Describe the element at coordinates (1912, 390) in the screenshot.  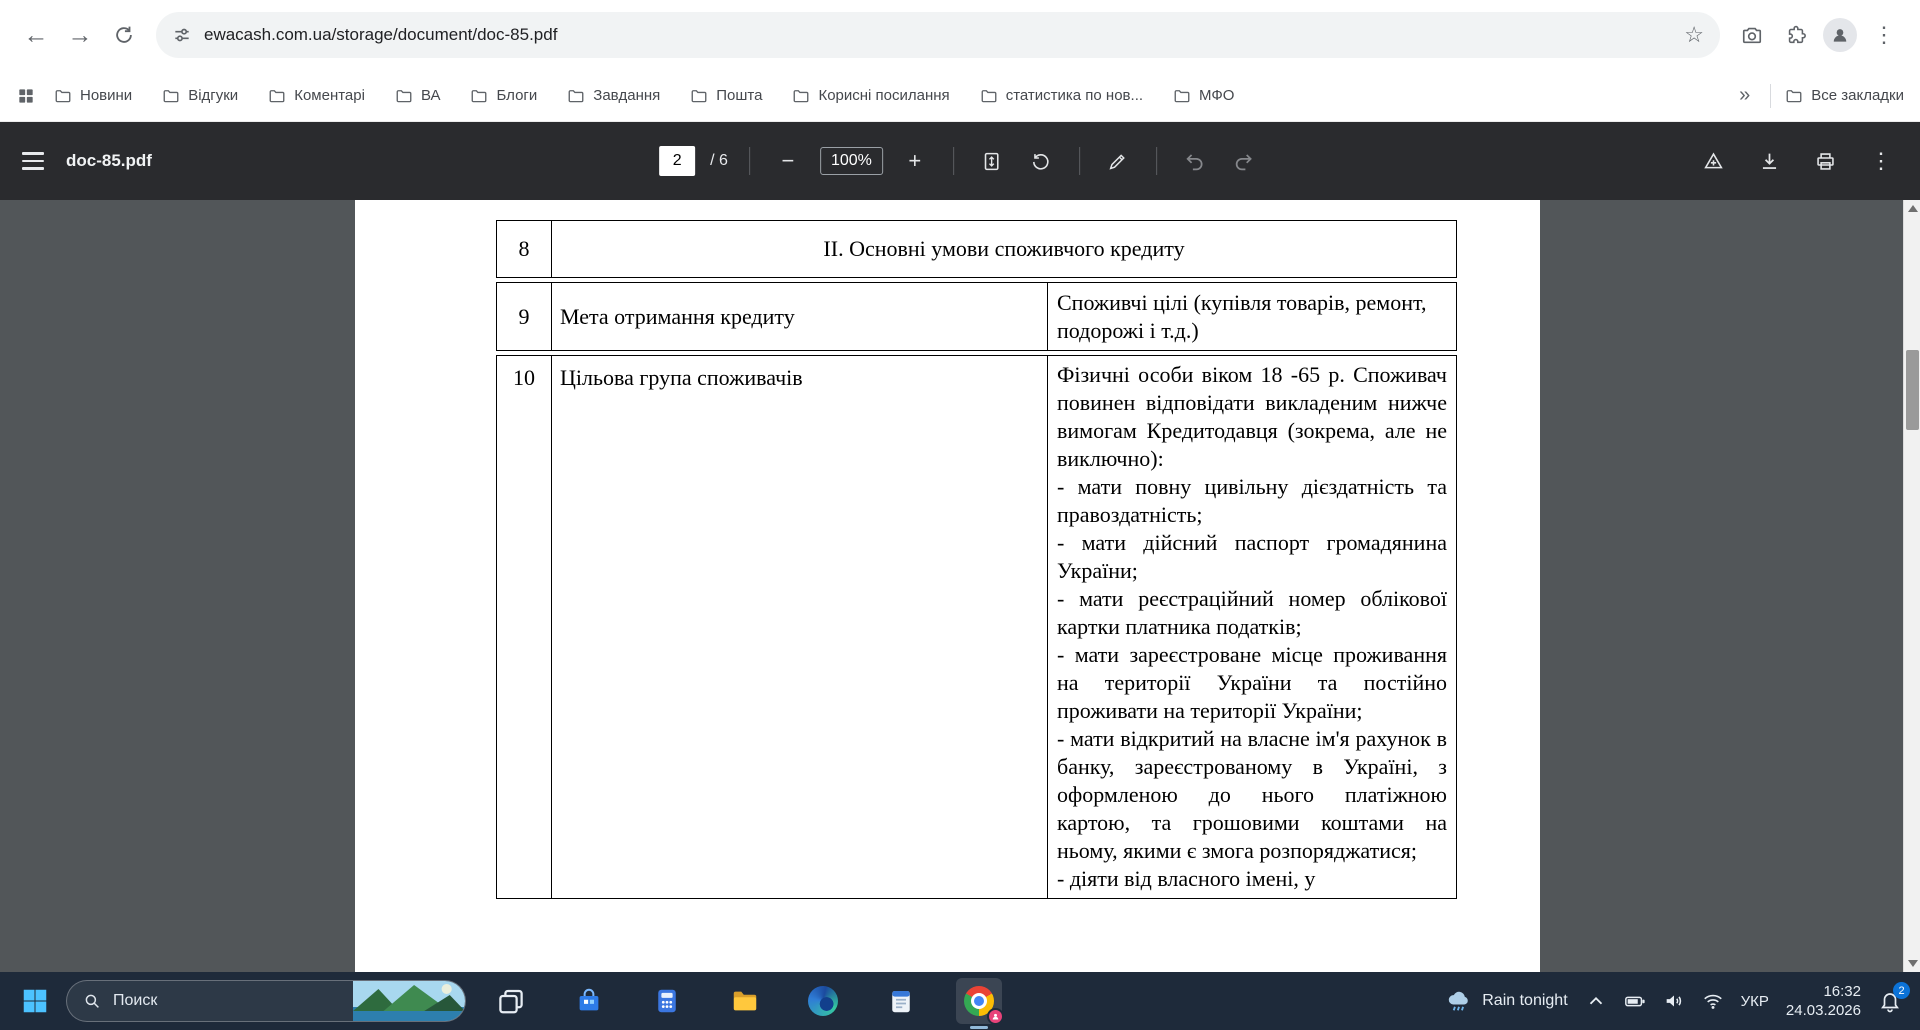
I see `scrollbar-thumb` at that location.